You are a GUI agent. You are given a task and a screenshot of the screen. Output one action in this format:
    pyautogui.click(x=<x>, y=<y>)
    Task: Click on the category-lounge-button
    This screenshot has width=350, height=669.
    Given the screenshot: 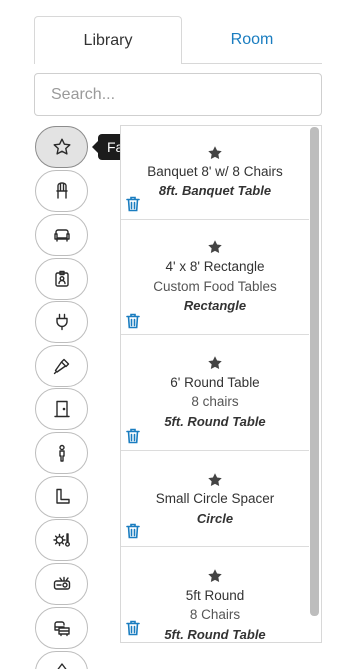 What is the action you would take?
    pyautogui.click(x=61, y=235)
    